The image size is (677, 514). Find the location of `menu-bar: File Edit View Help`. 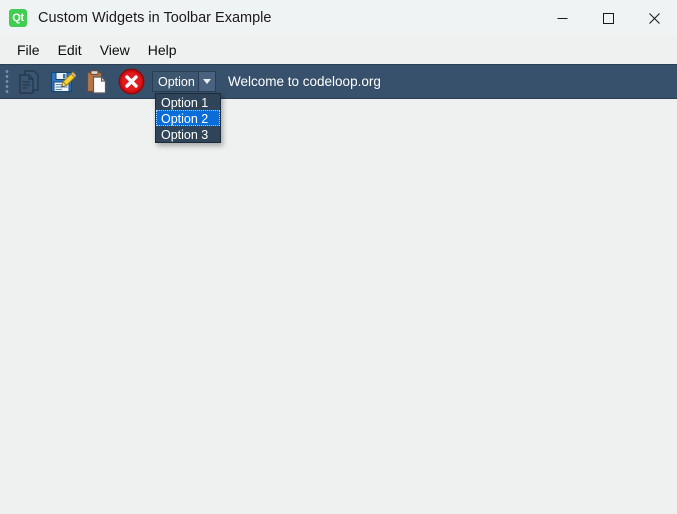

menu-bar: File Edit View Help is located at coordinates (338, 50).